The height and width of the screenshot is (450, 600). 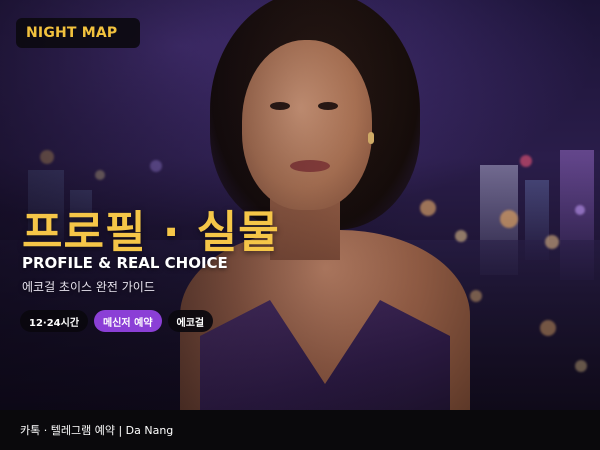 I want to click on tag-echo-girl: 에코걸, so click(x=190, y=321).